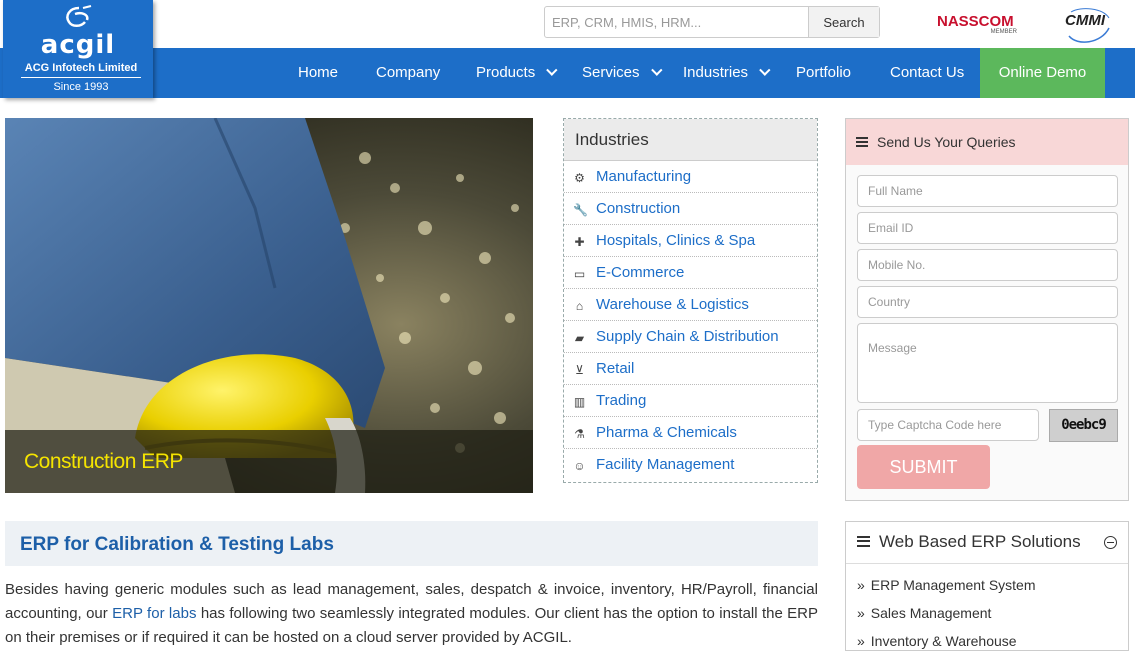  What do you see at coordinates (1085, 20) in the screenshot?
I see `cmmi-label: CMMI` at bounding box center [1085, 20].